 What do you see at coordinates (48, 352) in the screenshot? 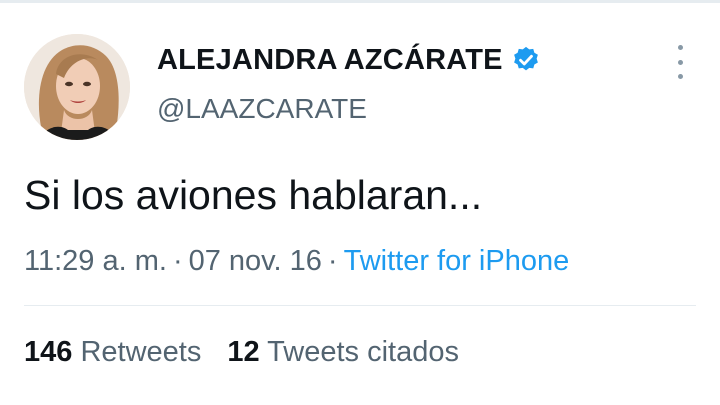
I see `retweets-count: 146` at bounding box center [48, 352].